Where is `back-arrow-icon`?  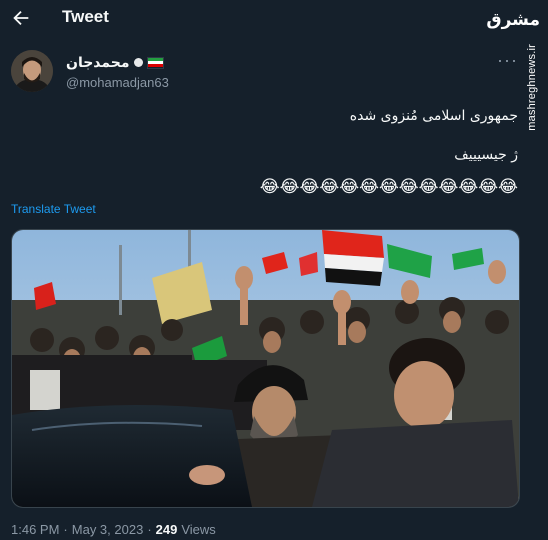
back-arrow-icon is located at coordinates (21, 18).